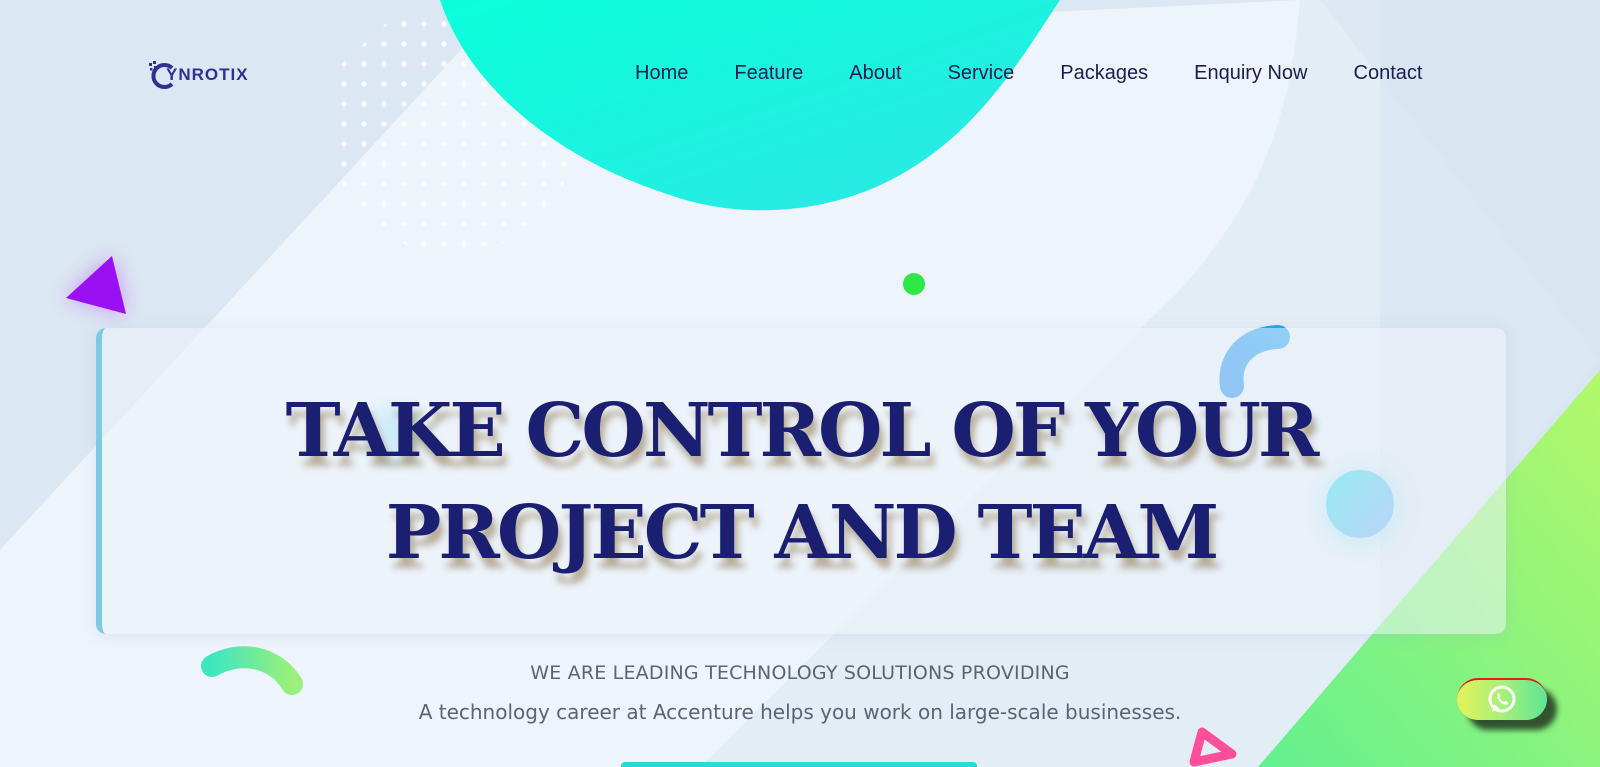 The height and width of the screenshot is (767, 1600). What do you see at coordinates (1250, 73) in the screenshot?
I see `nav-enquiry-now: Enquiry Now` at bounding box center [1250, 73].